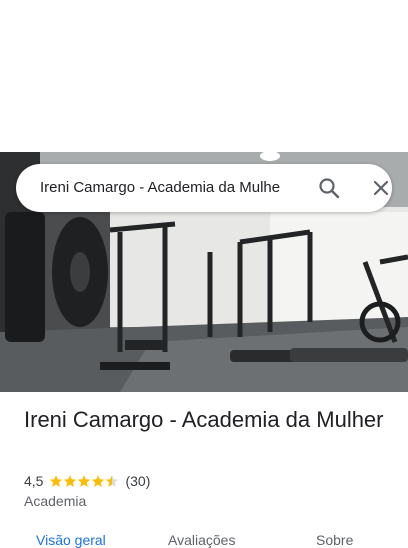 The height and width of the screenshot is (548, 408). Describe the element at coordinates (137, 481) in the screenshot. I see `review-count: (30)` at that location.